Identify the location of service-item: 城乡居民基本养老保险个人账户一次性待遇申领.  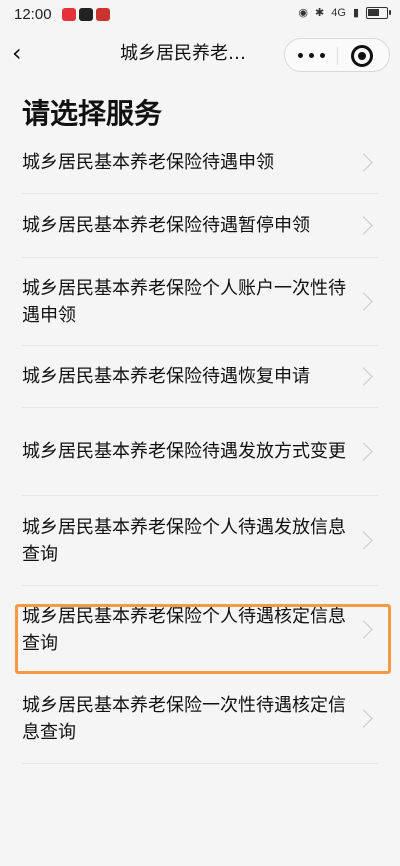
(200, 302).